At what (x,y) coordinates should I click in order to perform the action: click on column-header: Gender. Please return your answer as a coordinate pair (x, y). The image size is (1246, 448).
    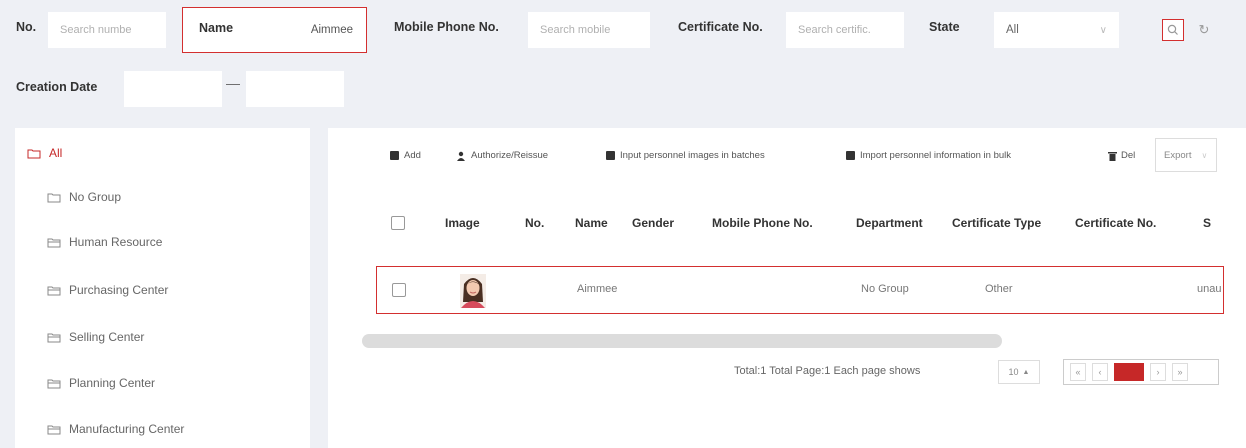
    Looking at the image, I should click on (653, 223).